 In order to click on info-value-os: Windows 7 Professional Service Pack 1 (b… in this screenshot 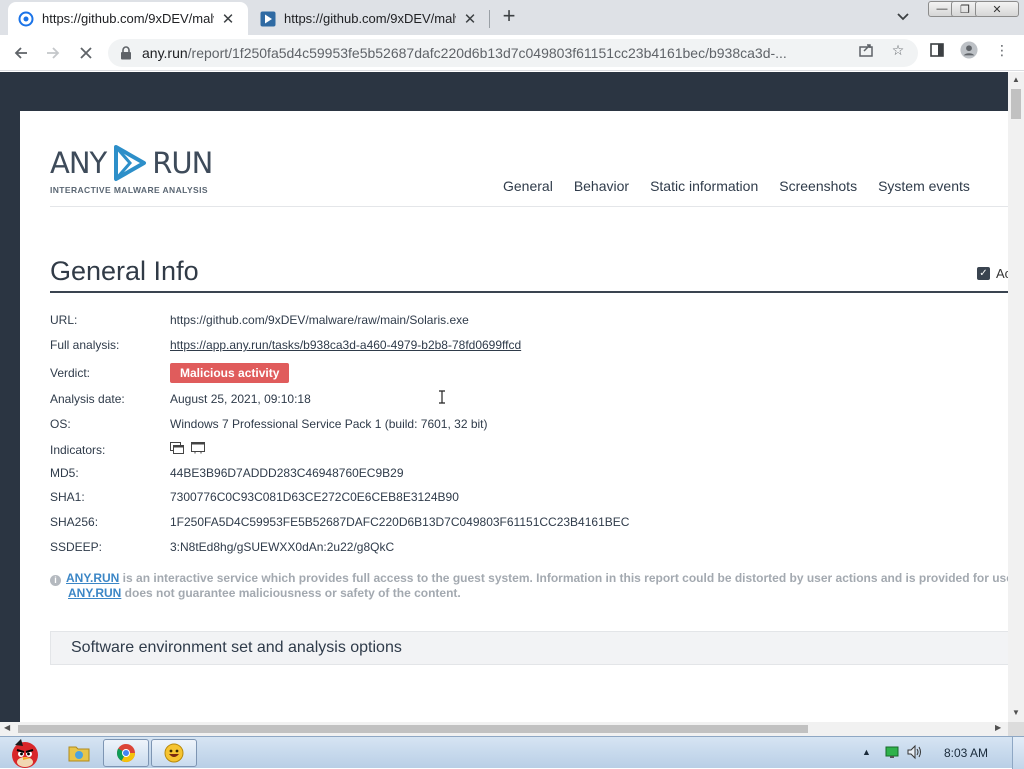, I will do `click(329, 424)`.